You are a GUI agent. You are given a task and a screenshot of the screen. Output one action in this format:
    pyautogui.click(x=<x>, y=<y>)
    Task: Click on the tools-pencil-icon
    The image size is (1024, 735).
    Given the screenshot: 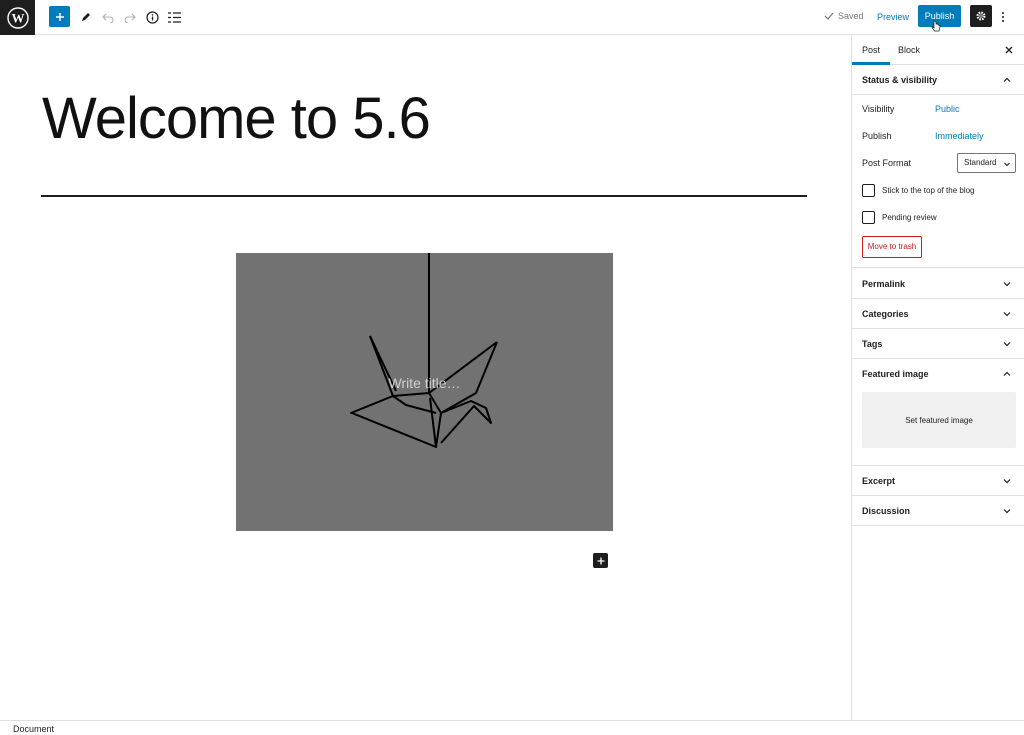 What is the action you would take?
    pyautogui.click(x=86, y=17)
    